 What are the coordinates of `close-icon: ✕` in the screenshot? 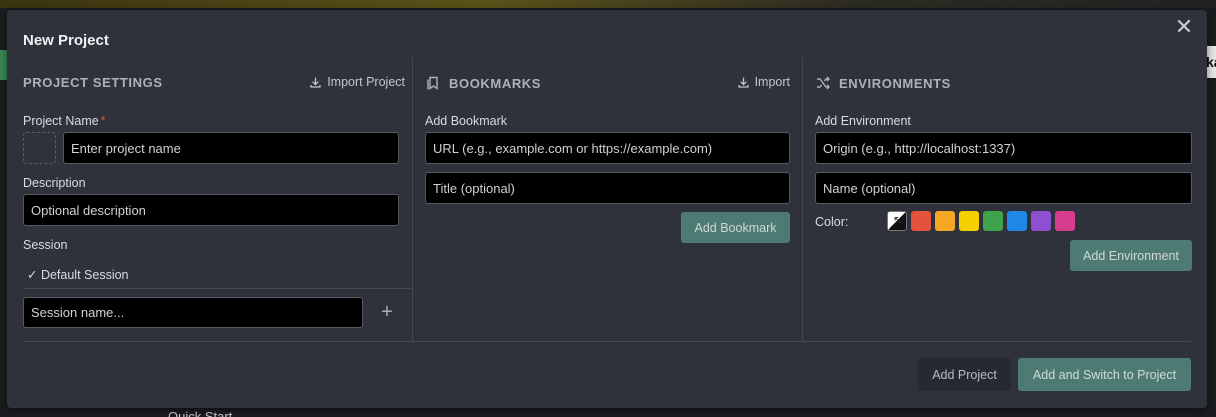 It's located at (1184, 27).